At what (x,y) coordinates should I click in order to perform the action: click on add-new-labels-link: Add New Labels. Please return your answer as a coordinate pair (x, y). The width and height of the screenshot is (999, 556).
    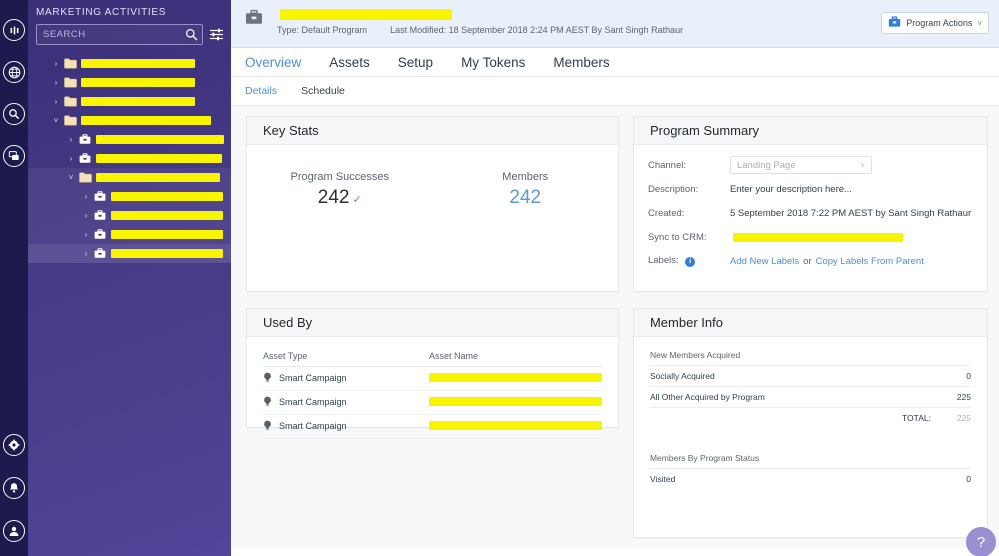
    Looking at the image, I should click on (764, 261).